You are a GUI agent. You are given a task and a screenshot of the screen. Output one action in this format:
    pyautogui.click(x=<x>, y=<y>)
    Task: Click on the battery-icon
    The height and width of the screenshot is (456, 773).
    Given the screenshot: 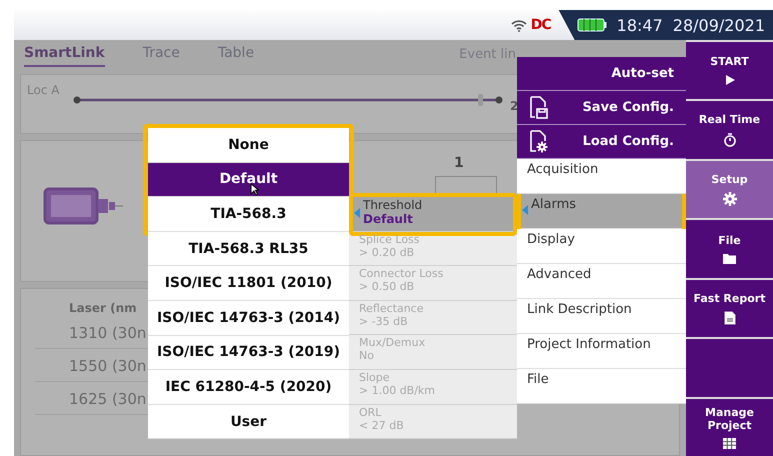 What is the action you would take?
    pyautogui.click(x=591, y=25)
    